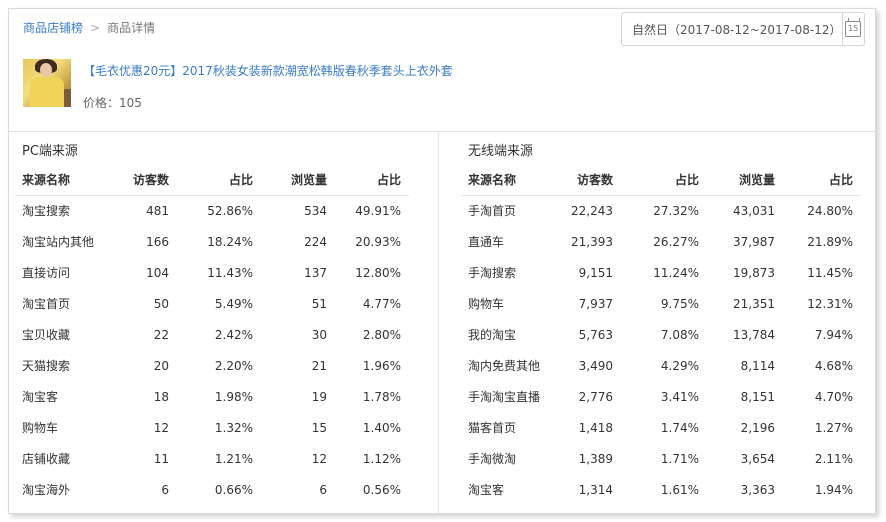 Image resolution: width=886 pixels, height=522 pixels. What do you see at coordinates (319, 427) in the screenshot?
I see `pageviews-cell: 15` at bounding box center [319, 427].